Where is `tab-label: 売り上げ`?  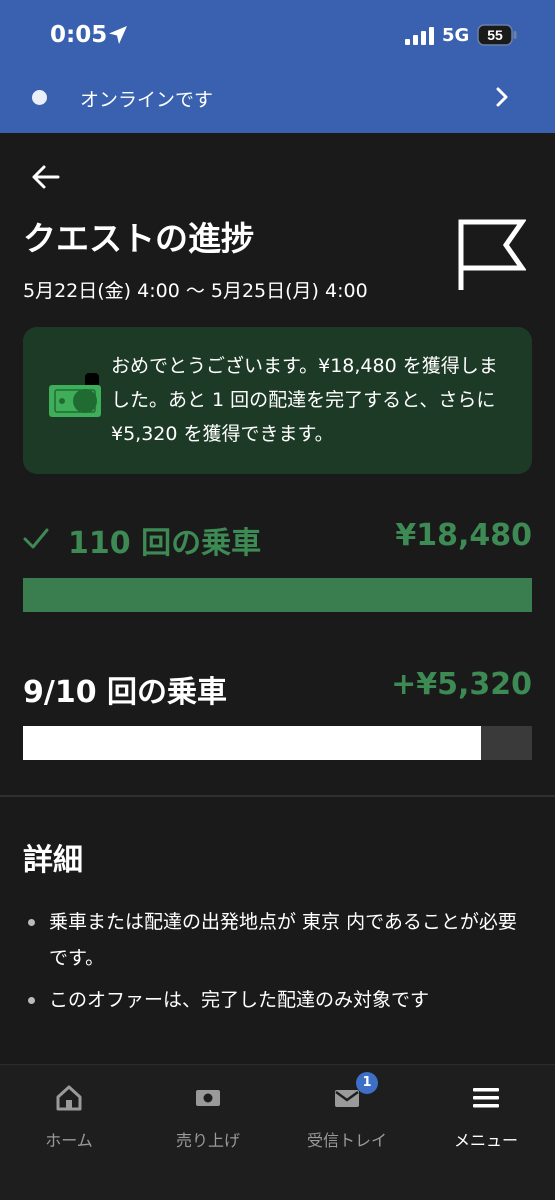
tab-label: 売り上げ is located at coordinates (207, 1140).